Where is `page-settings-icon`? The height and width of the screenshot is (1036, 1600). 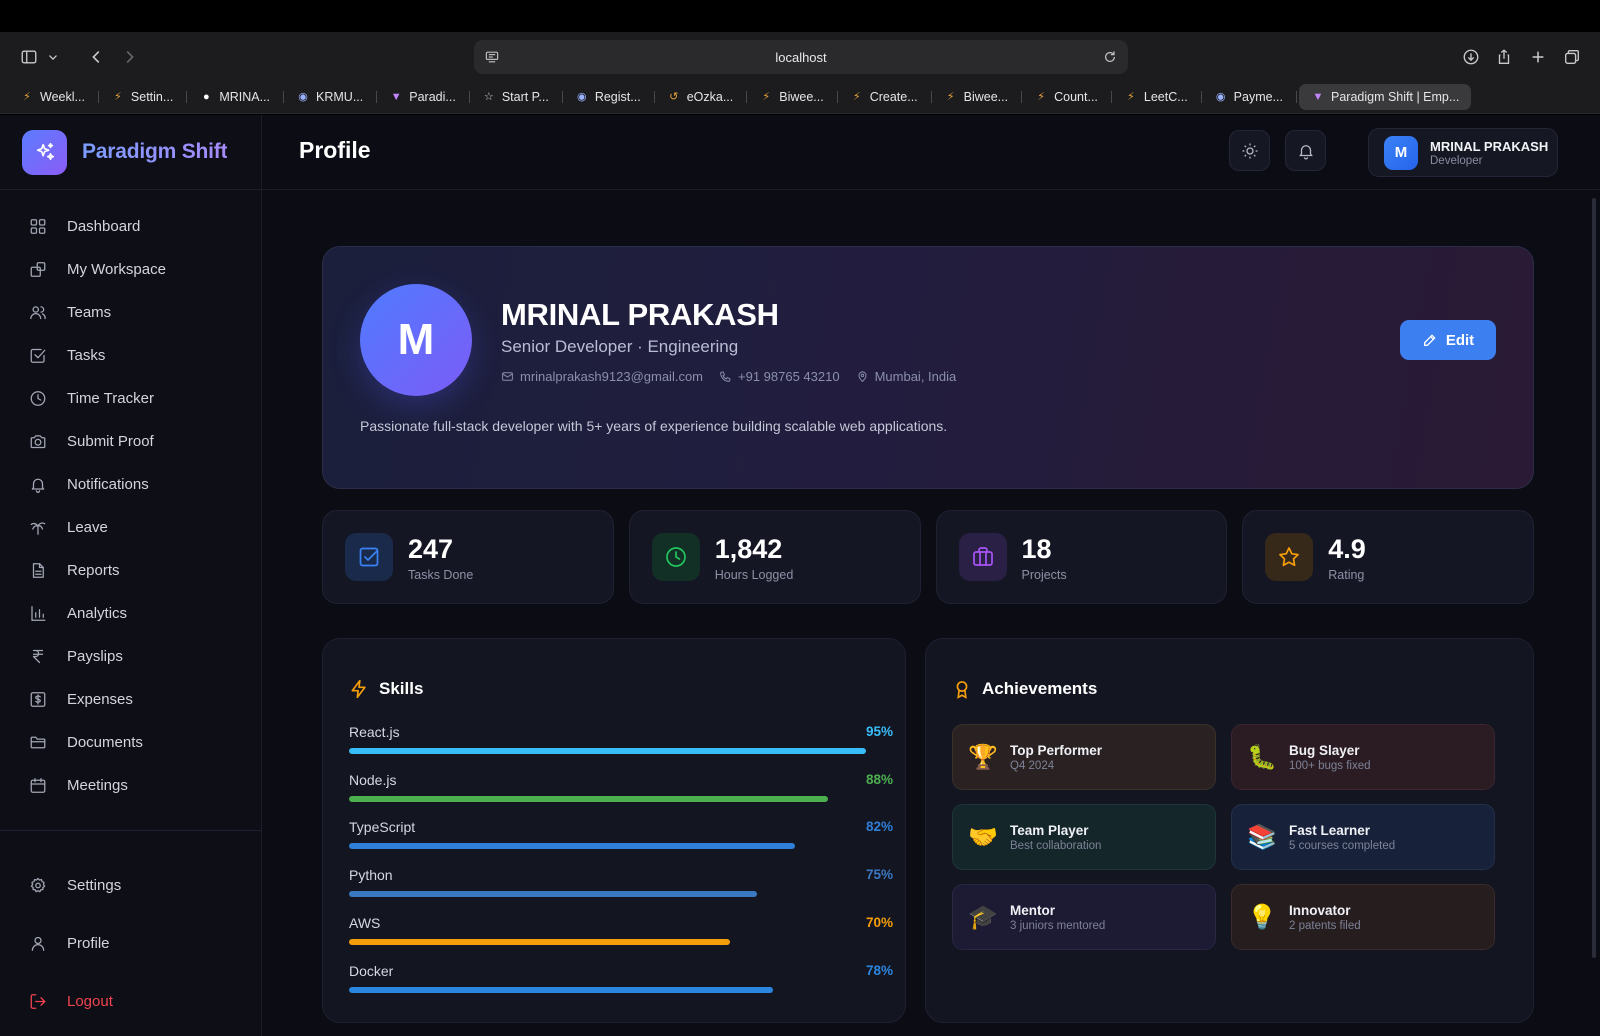 page-settings-icon is located at coordinates (492, 59).